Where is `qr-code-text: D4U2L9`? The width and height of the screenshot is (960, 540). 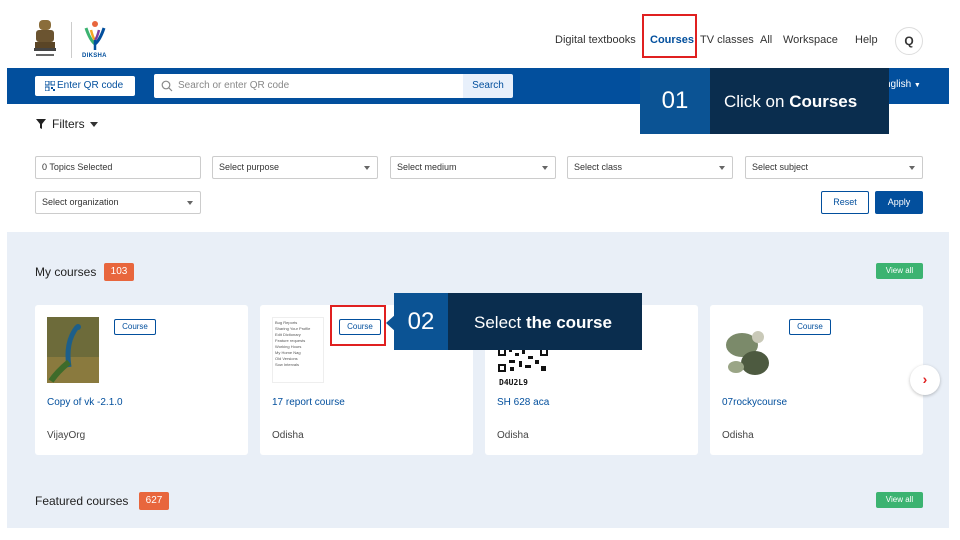
qr-code-text: D4U2L9 is located at coordinates (513, 382).